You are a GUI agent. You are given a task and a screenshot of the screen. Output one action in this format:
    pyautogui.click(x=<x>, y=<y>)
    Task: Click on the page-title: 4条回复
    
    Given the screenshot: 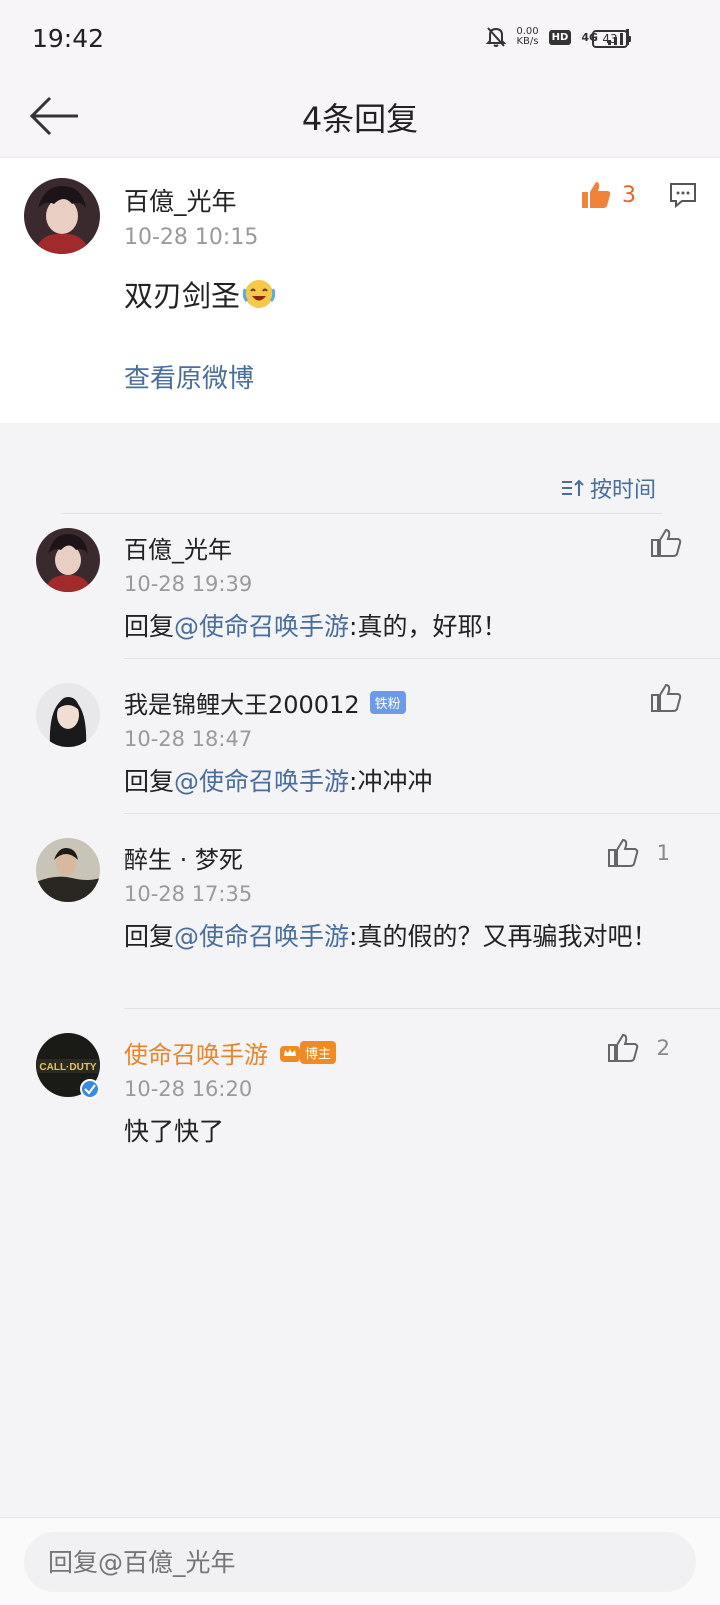 What is the action you would take?
    pyautogui.click(x=360, y=119)
    